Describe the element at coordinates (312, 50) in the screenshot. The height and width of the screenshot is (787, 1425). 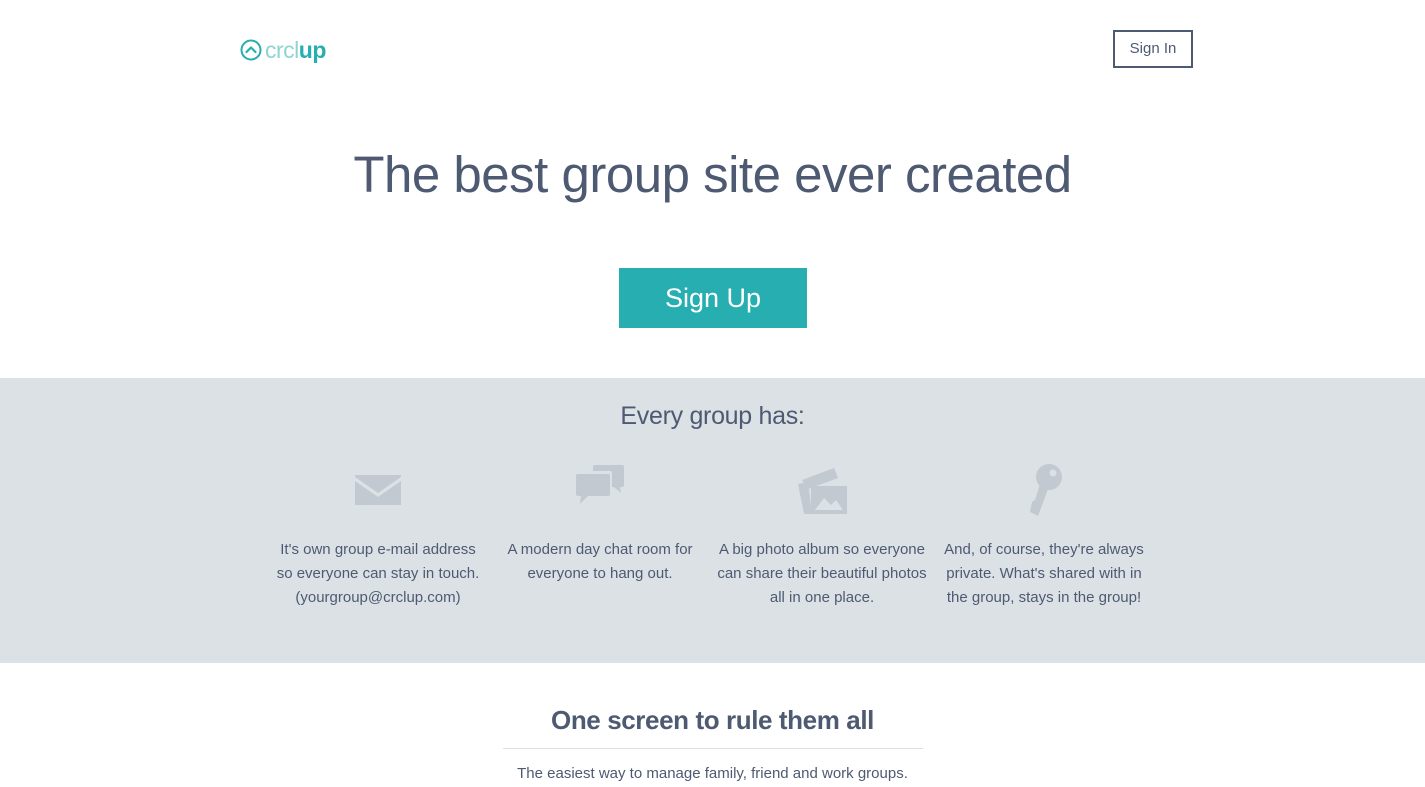
I see `logo-text-up: up` at that location.